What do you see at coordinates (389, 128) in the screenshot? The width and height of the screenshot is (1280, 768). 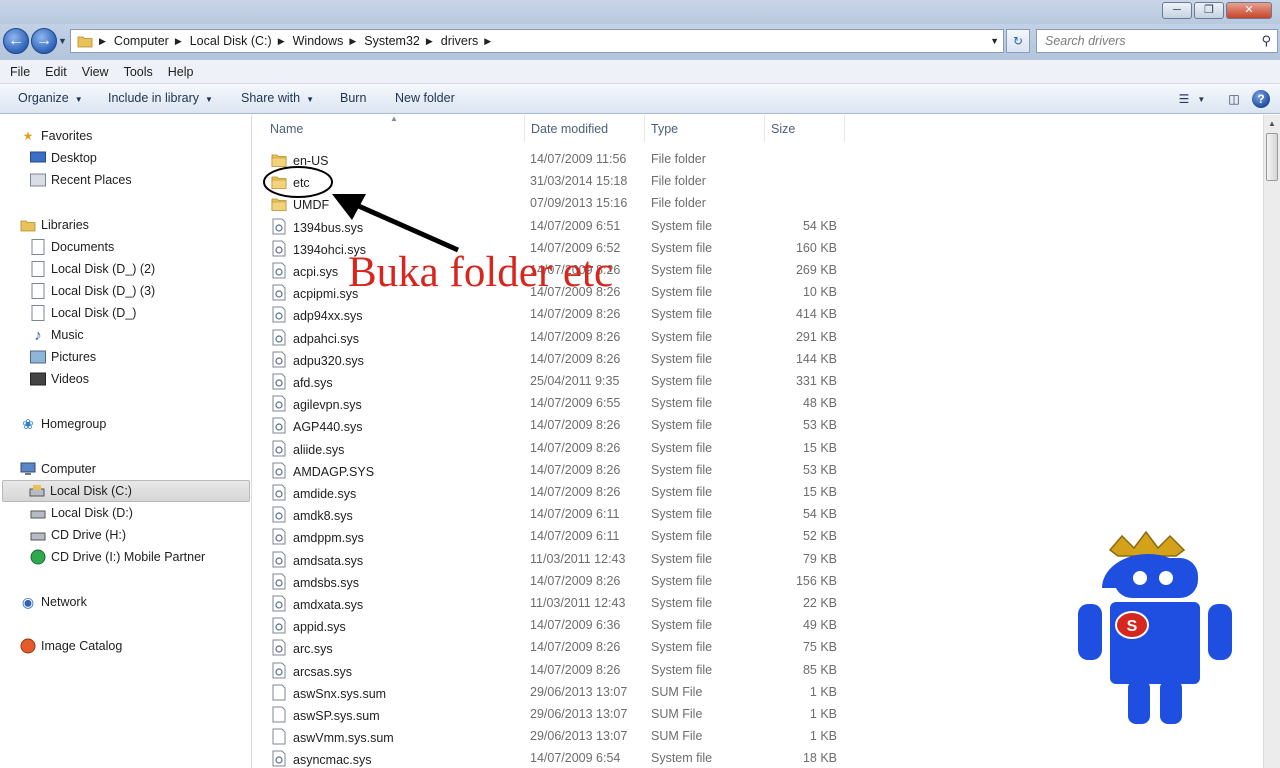 I see `column-header-name: Name ▲` at bounding box center [389, 128].